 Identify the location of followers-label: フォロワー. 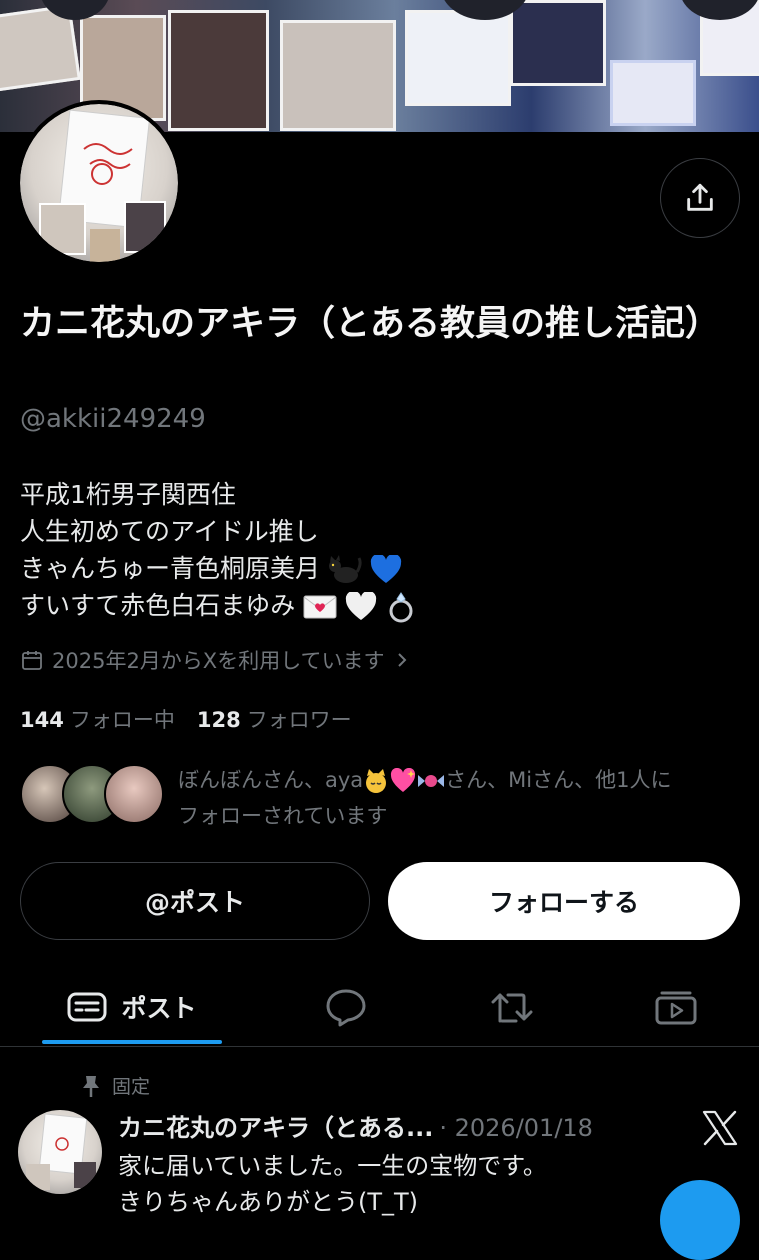
(299, 720).